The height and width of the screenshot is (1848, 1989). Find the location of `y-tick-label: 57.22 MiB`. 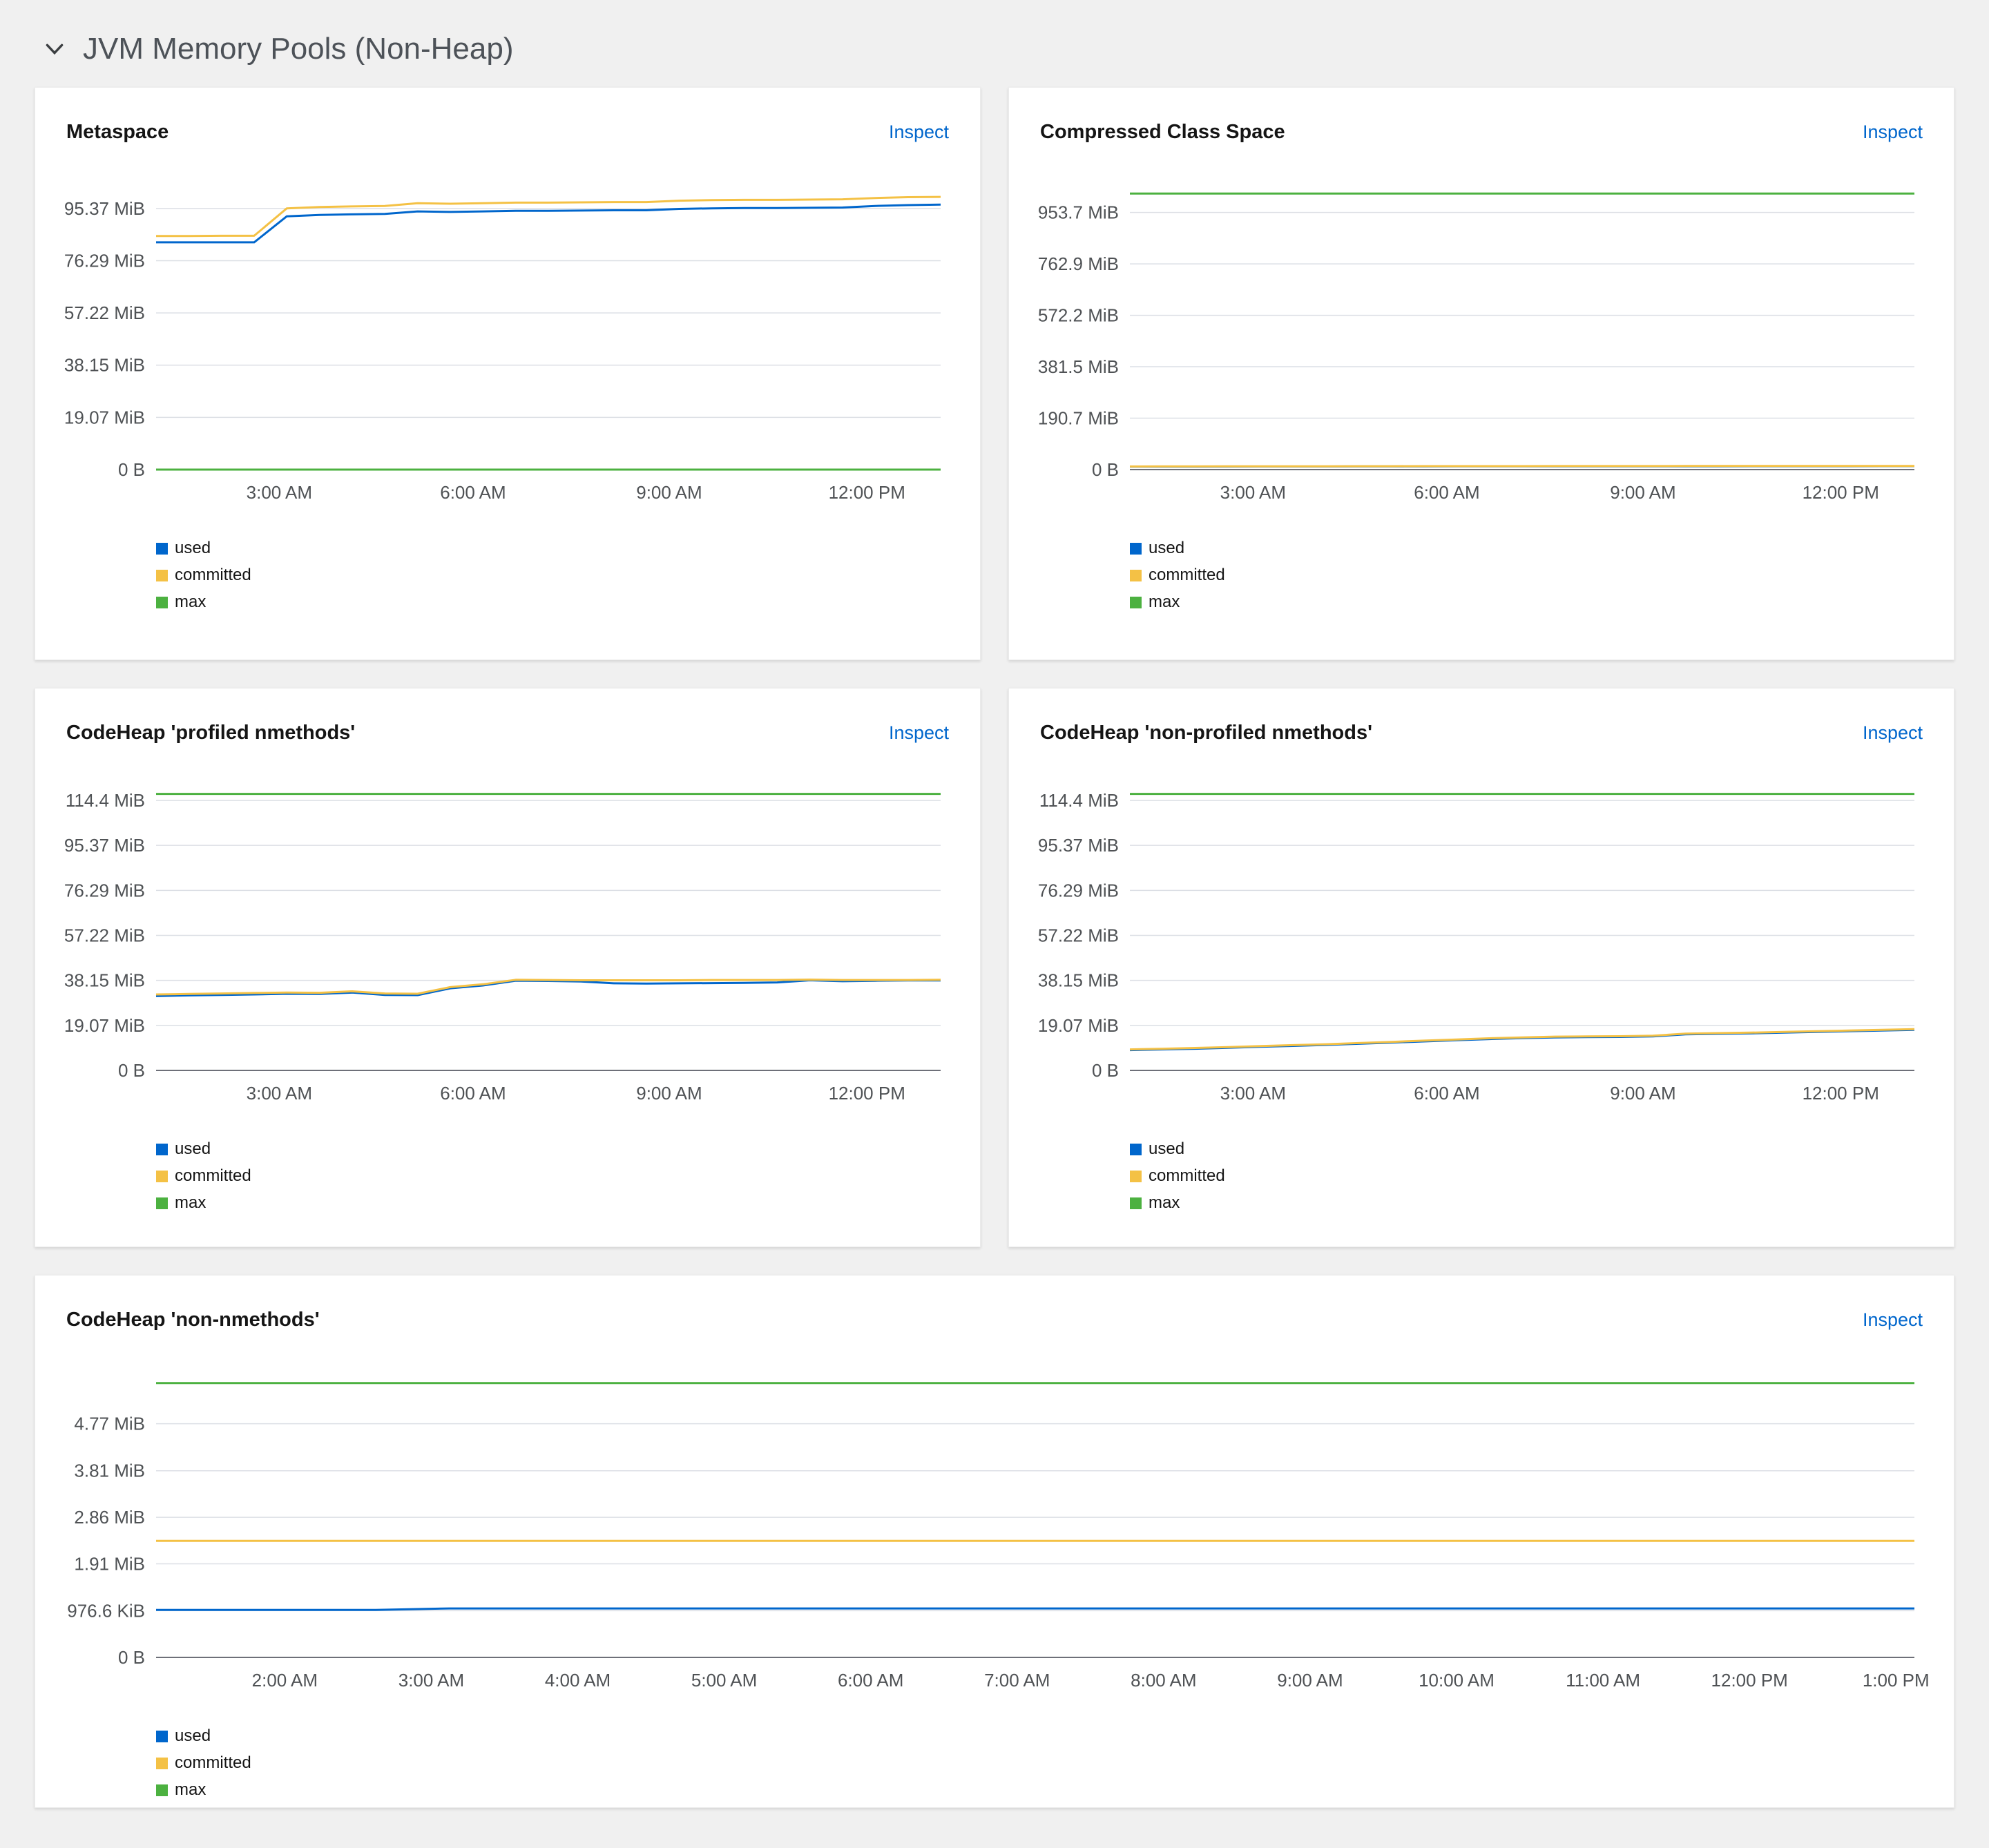

y-tick-label: 57.22 MiB is located at coordinates (105, 312).